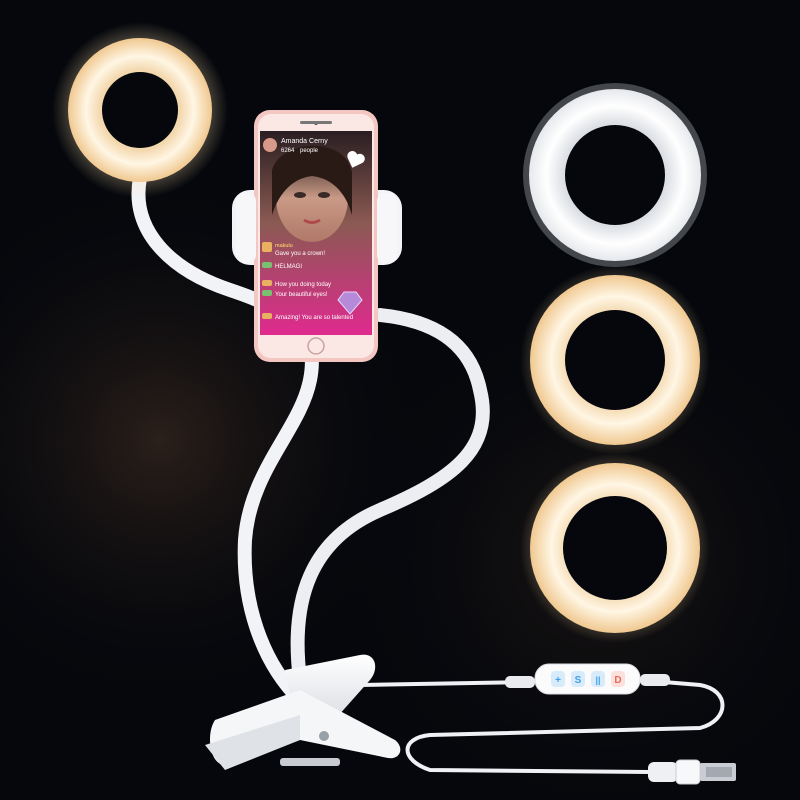 The image size is (800, 800). Describe the element at coordinates (578, 680) in the screenshot. I see `controller-button-label: S` at that location.